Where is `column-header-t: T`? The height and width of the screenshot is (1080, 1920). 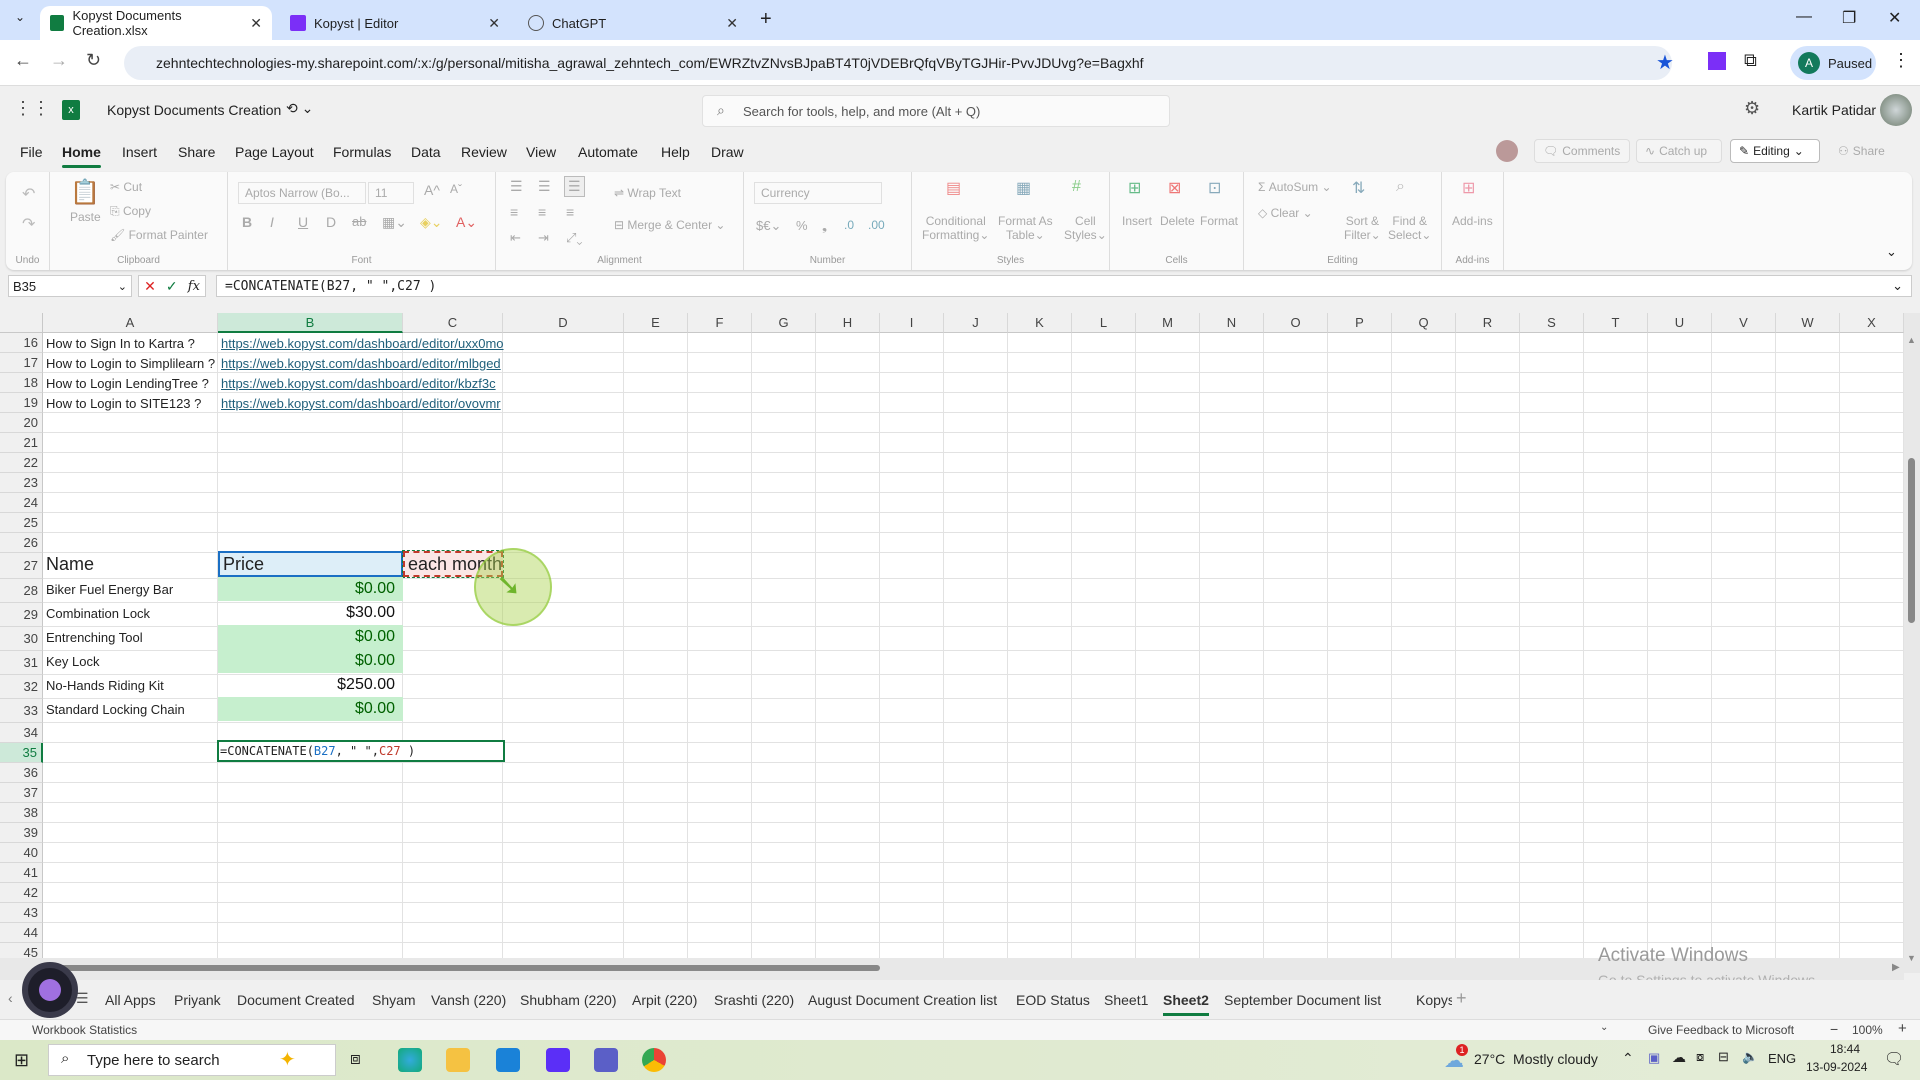 column-header-t: T is located at coordinates (1616, 323).